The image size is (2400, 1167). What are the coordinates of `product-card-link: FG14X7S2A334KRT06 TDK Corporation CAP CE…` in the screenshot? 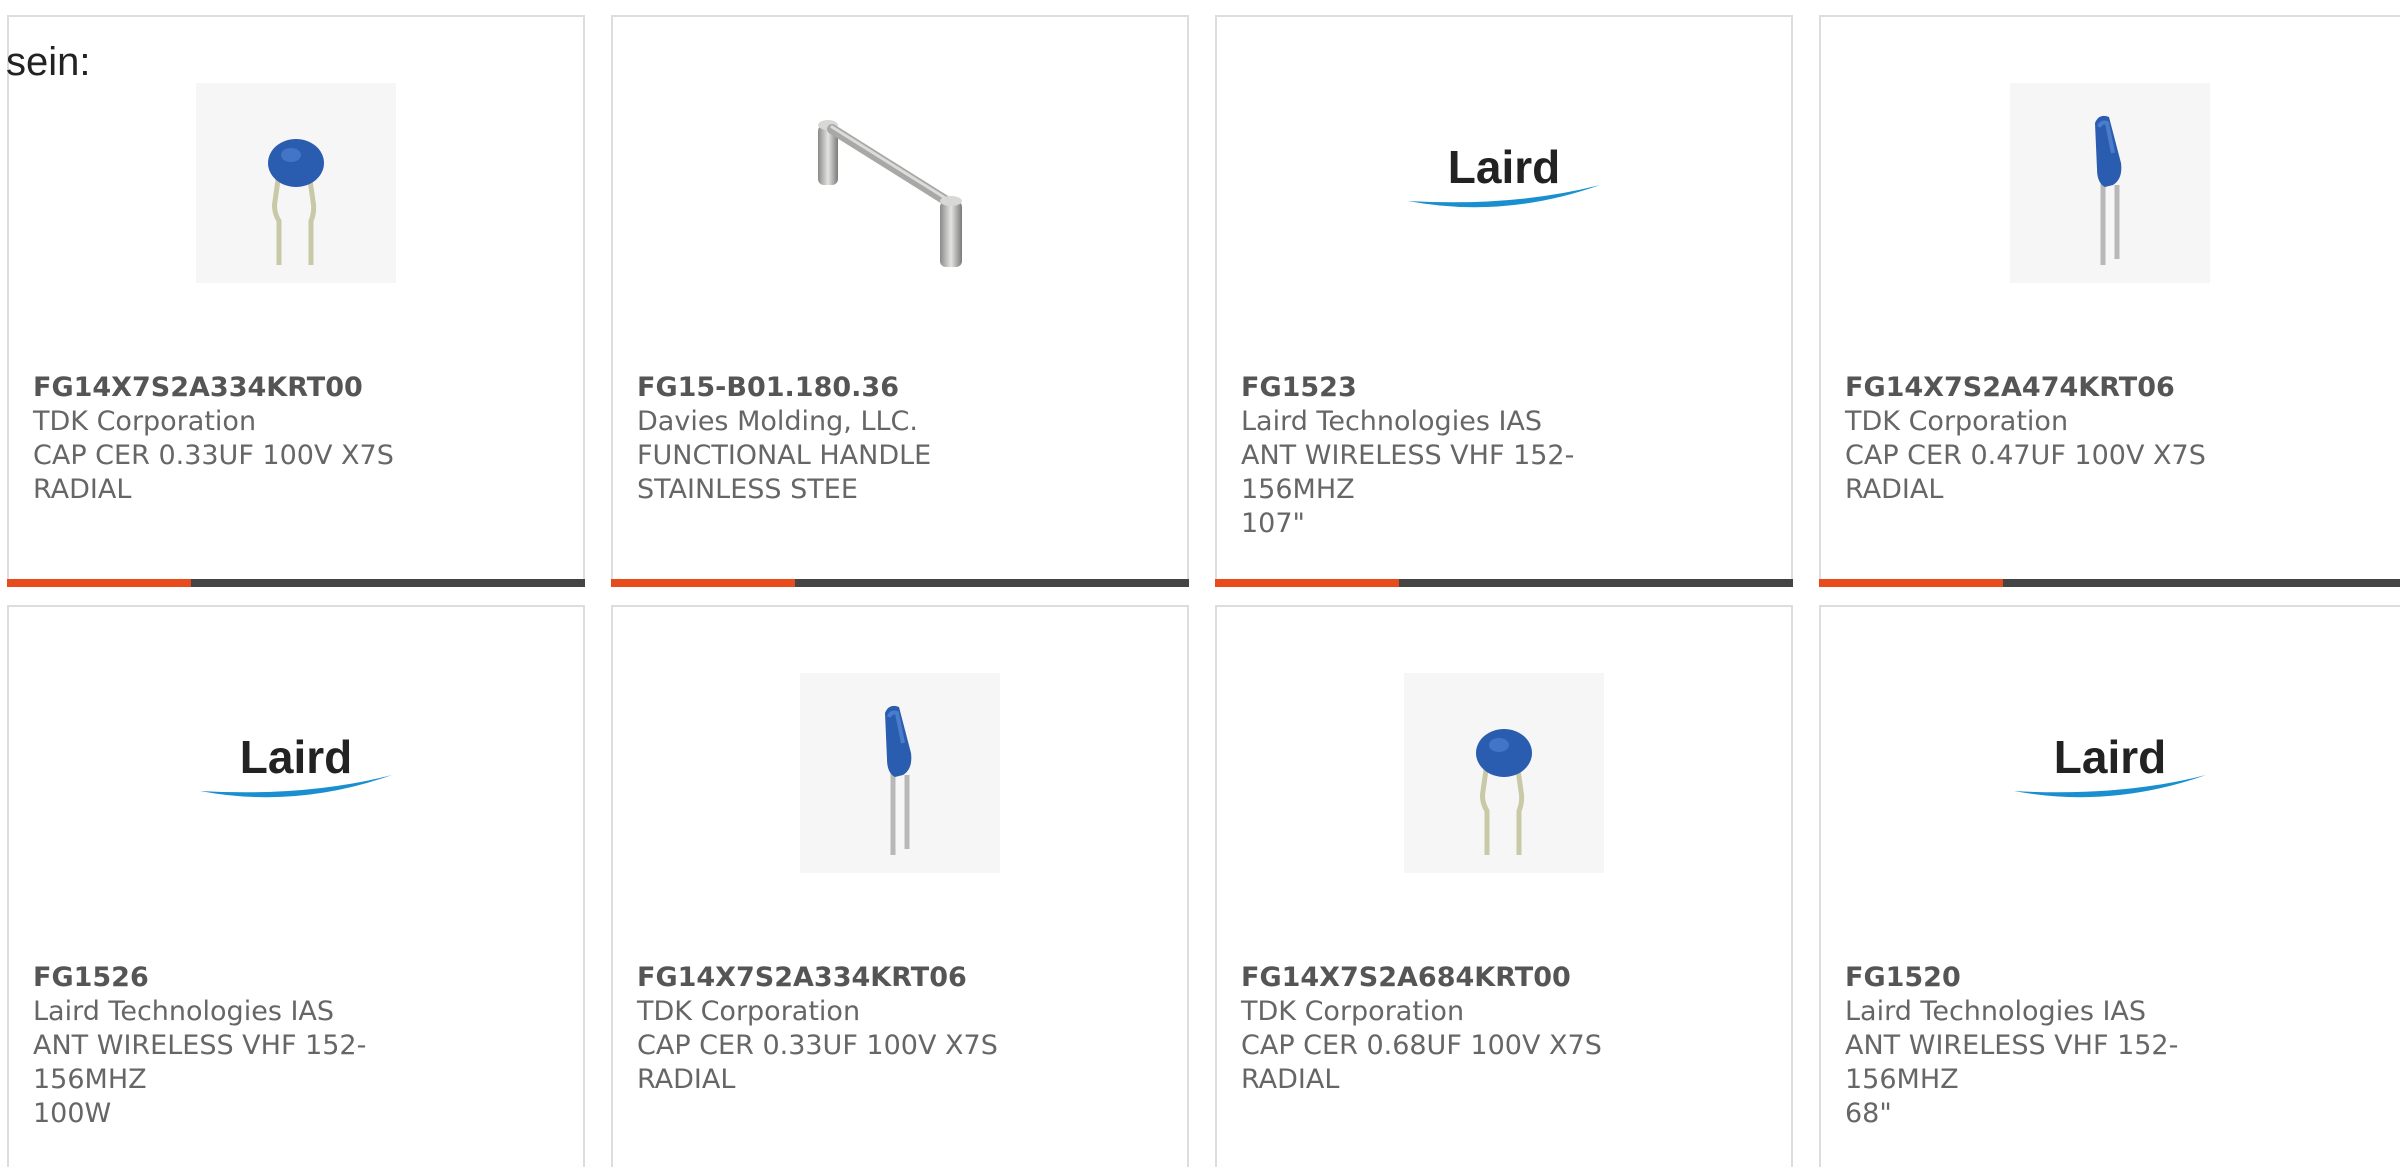 It's located at (900, 887).